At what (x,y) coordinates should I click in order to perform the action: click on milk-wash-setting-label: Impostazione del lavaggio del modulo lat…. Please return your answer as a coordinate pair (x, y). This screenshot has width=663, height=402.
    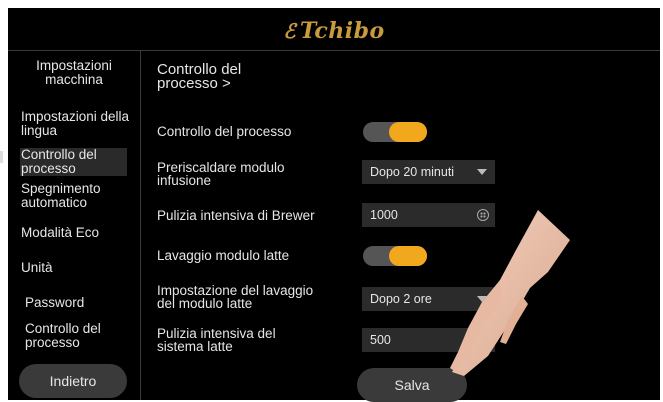
    Looking at the image, I should click on (235, 297).